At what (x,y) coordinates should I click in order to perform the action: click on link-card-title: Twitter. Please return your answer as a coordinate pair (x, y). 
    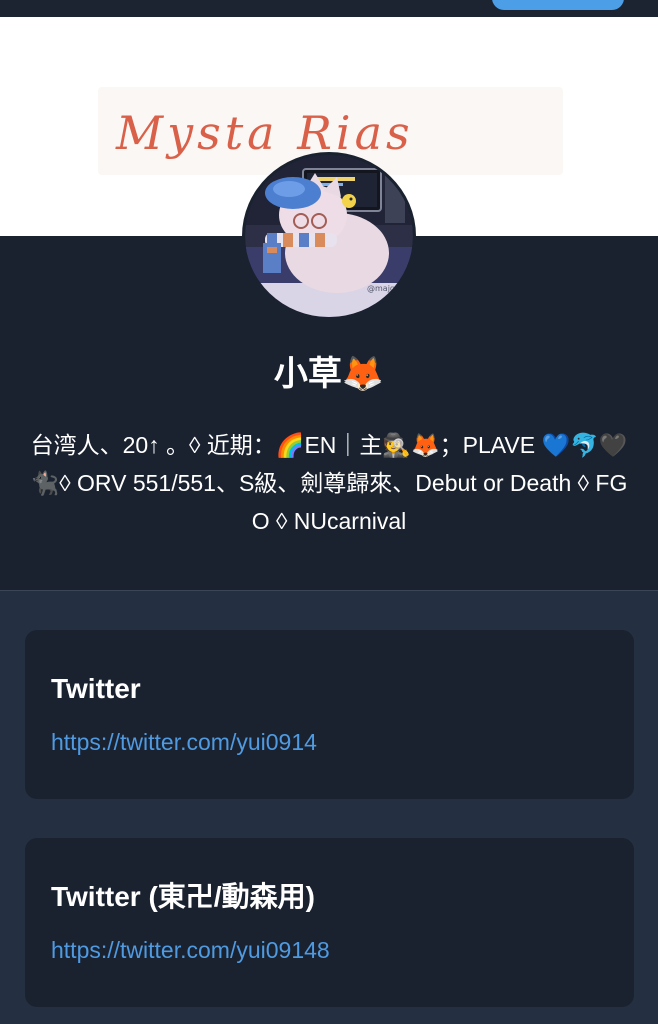
    Looking at the image, I should click on (96, 688).